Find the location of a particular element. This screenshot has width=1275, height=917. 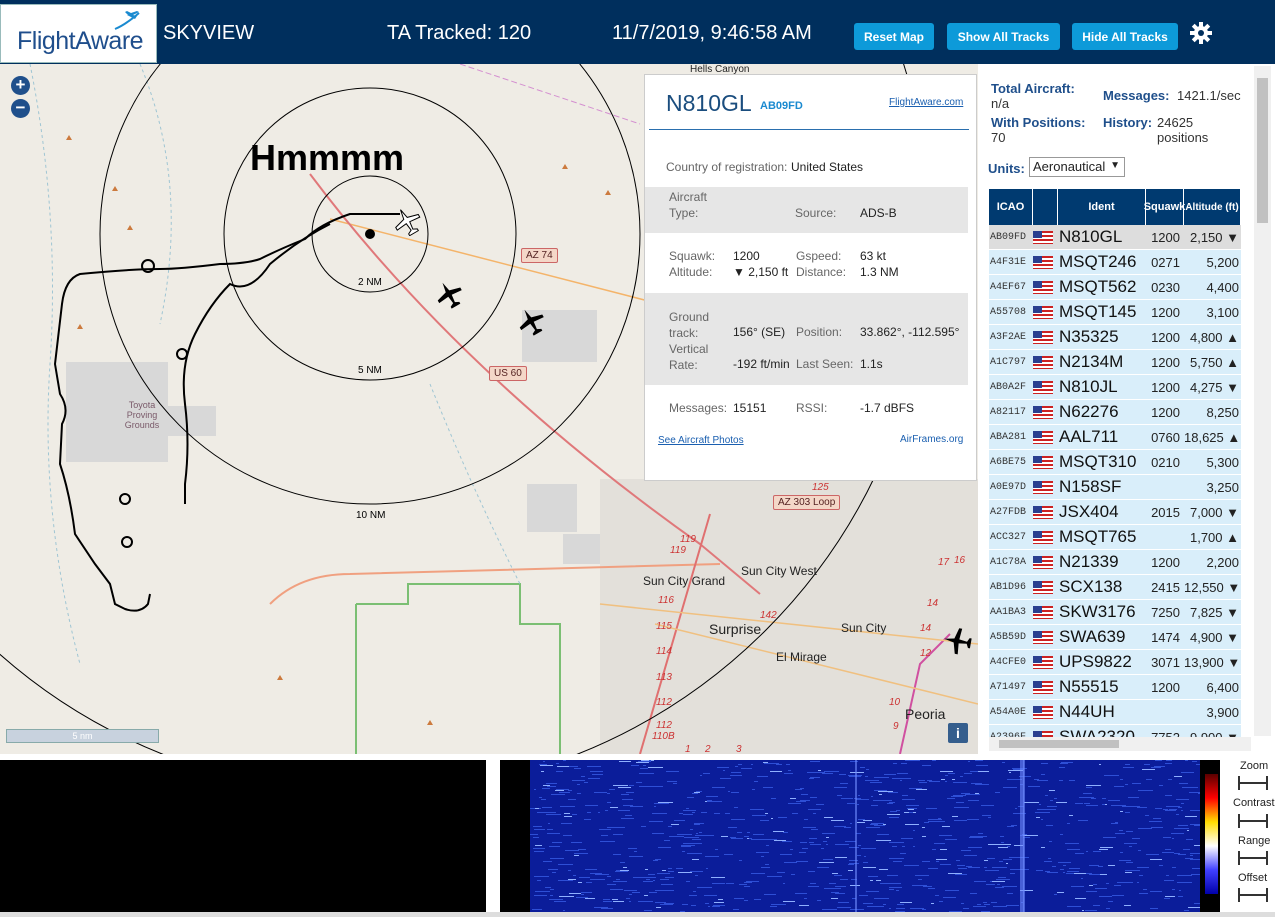

cell-icao: A4CFE0 is located at coordinates (1008, 662).